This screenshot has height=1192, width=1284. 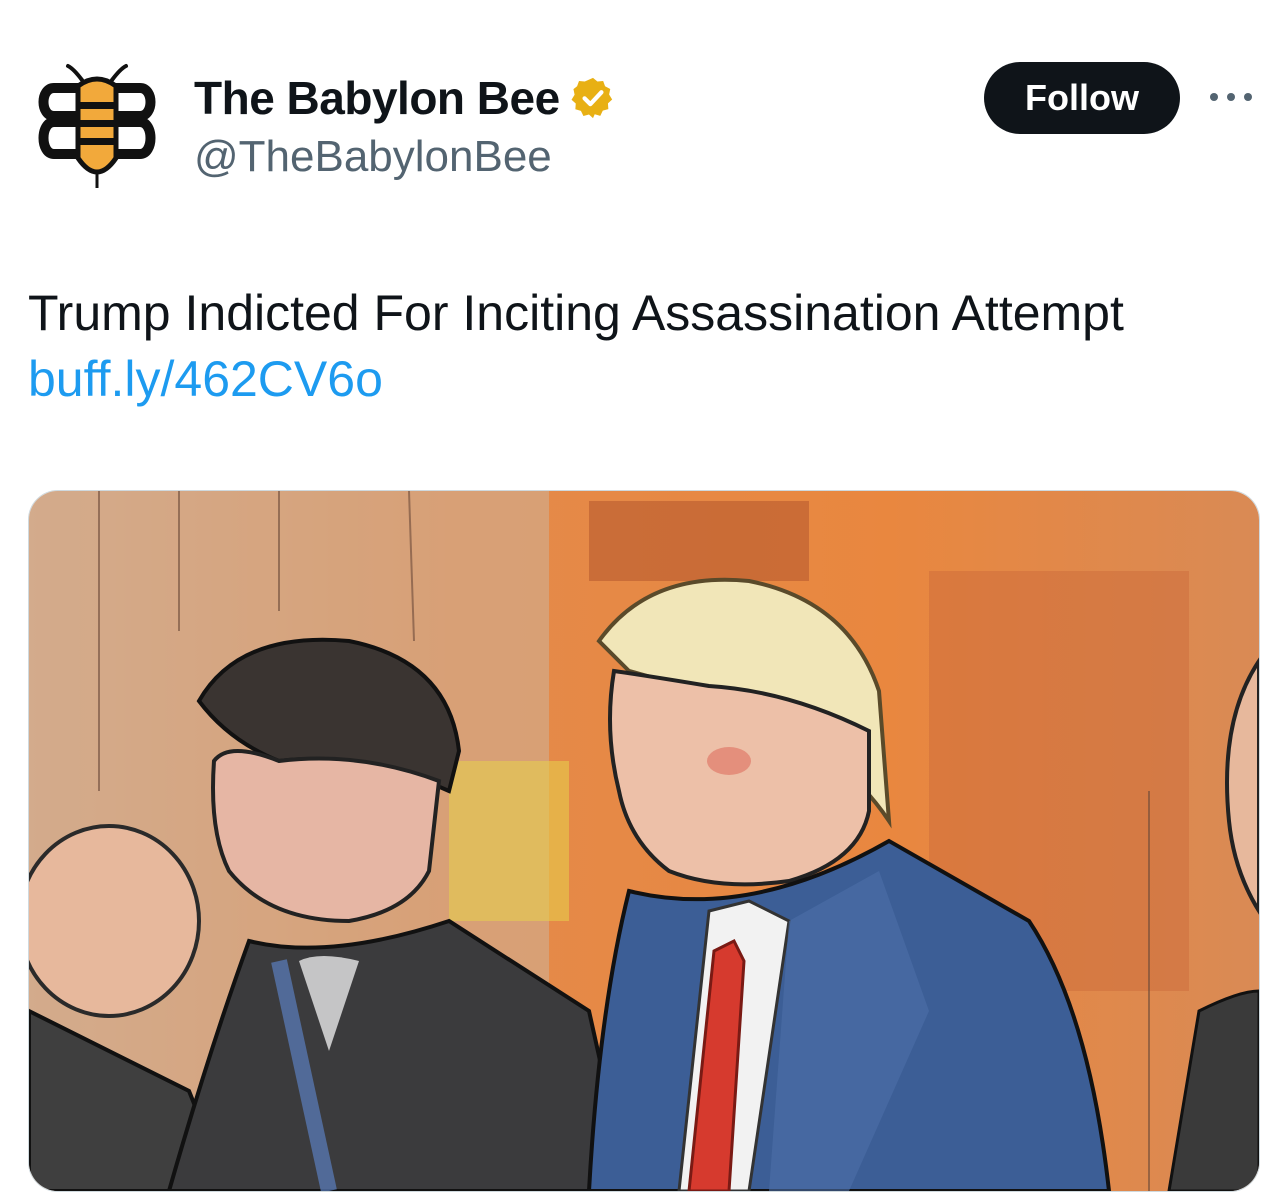 I want to click on author-name: The Babylon Bee, so click(x=377, y=98).